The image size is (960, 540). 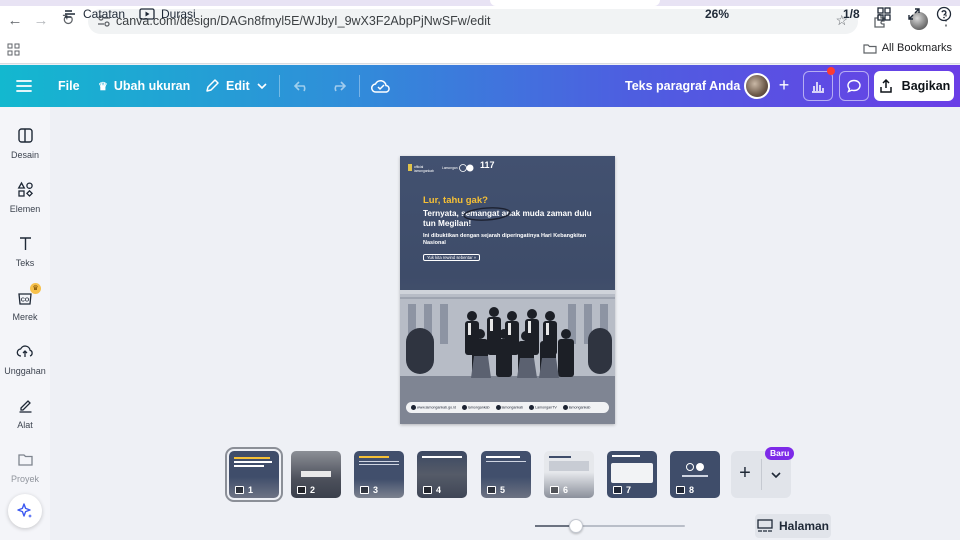 What do you see at coordinates (765, 525) in the screenshot?
I see `pages-icon` at bounding box center [765, 525].